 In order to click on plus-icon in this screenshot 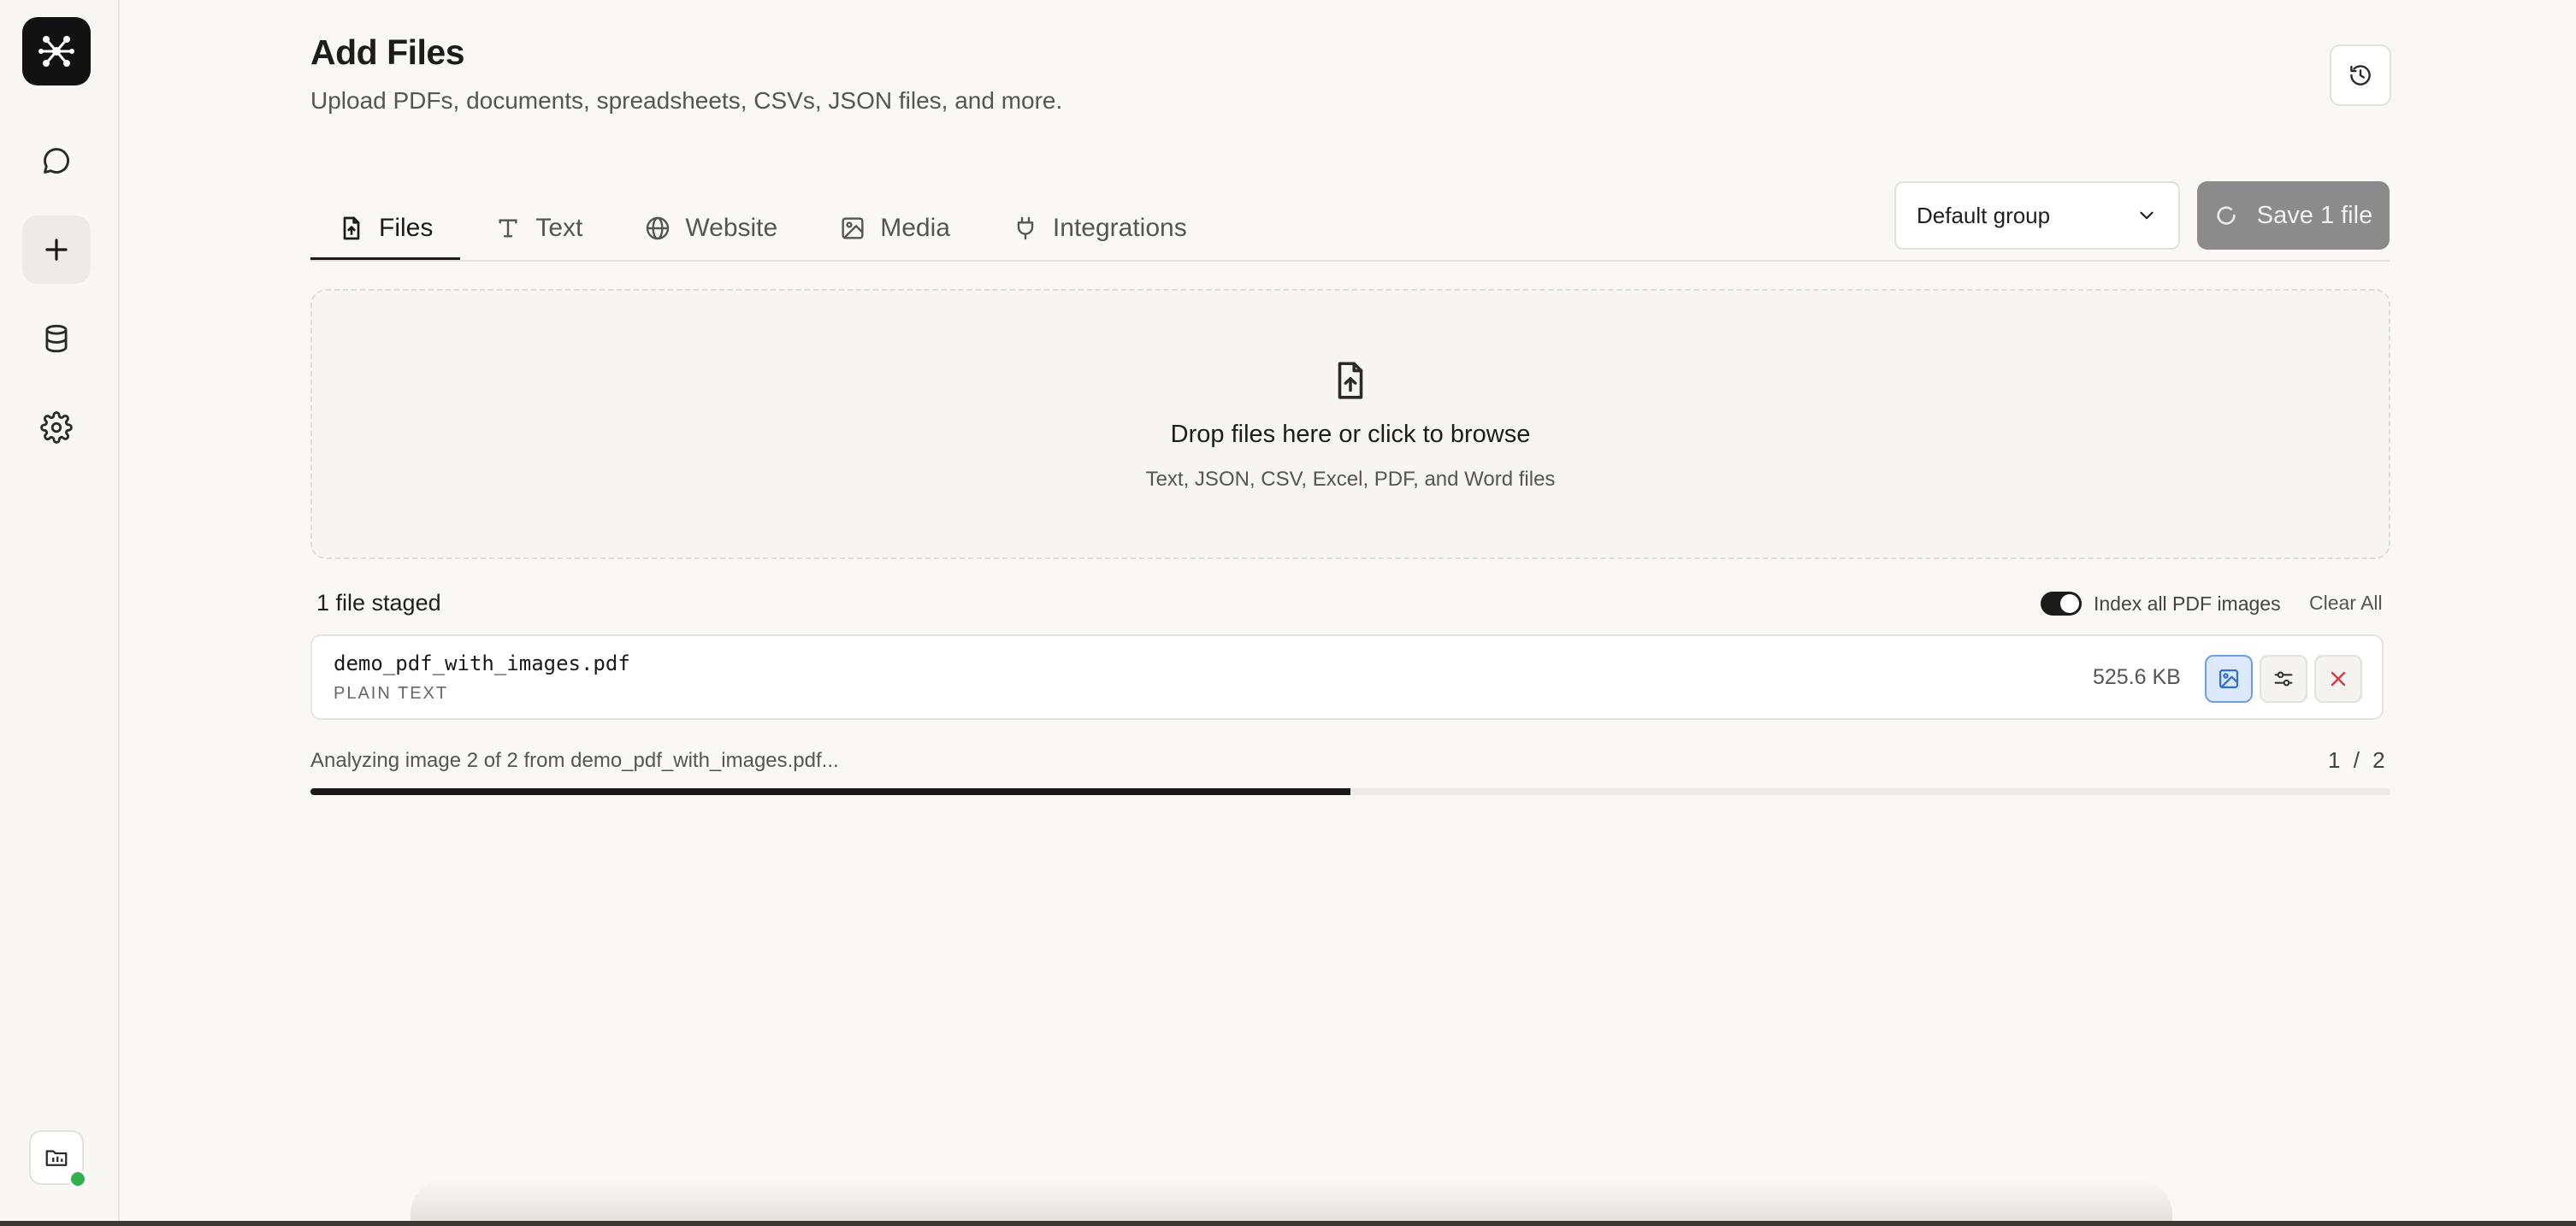, I will do `click(56, 250)`.